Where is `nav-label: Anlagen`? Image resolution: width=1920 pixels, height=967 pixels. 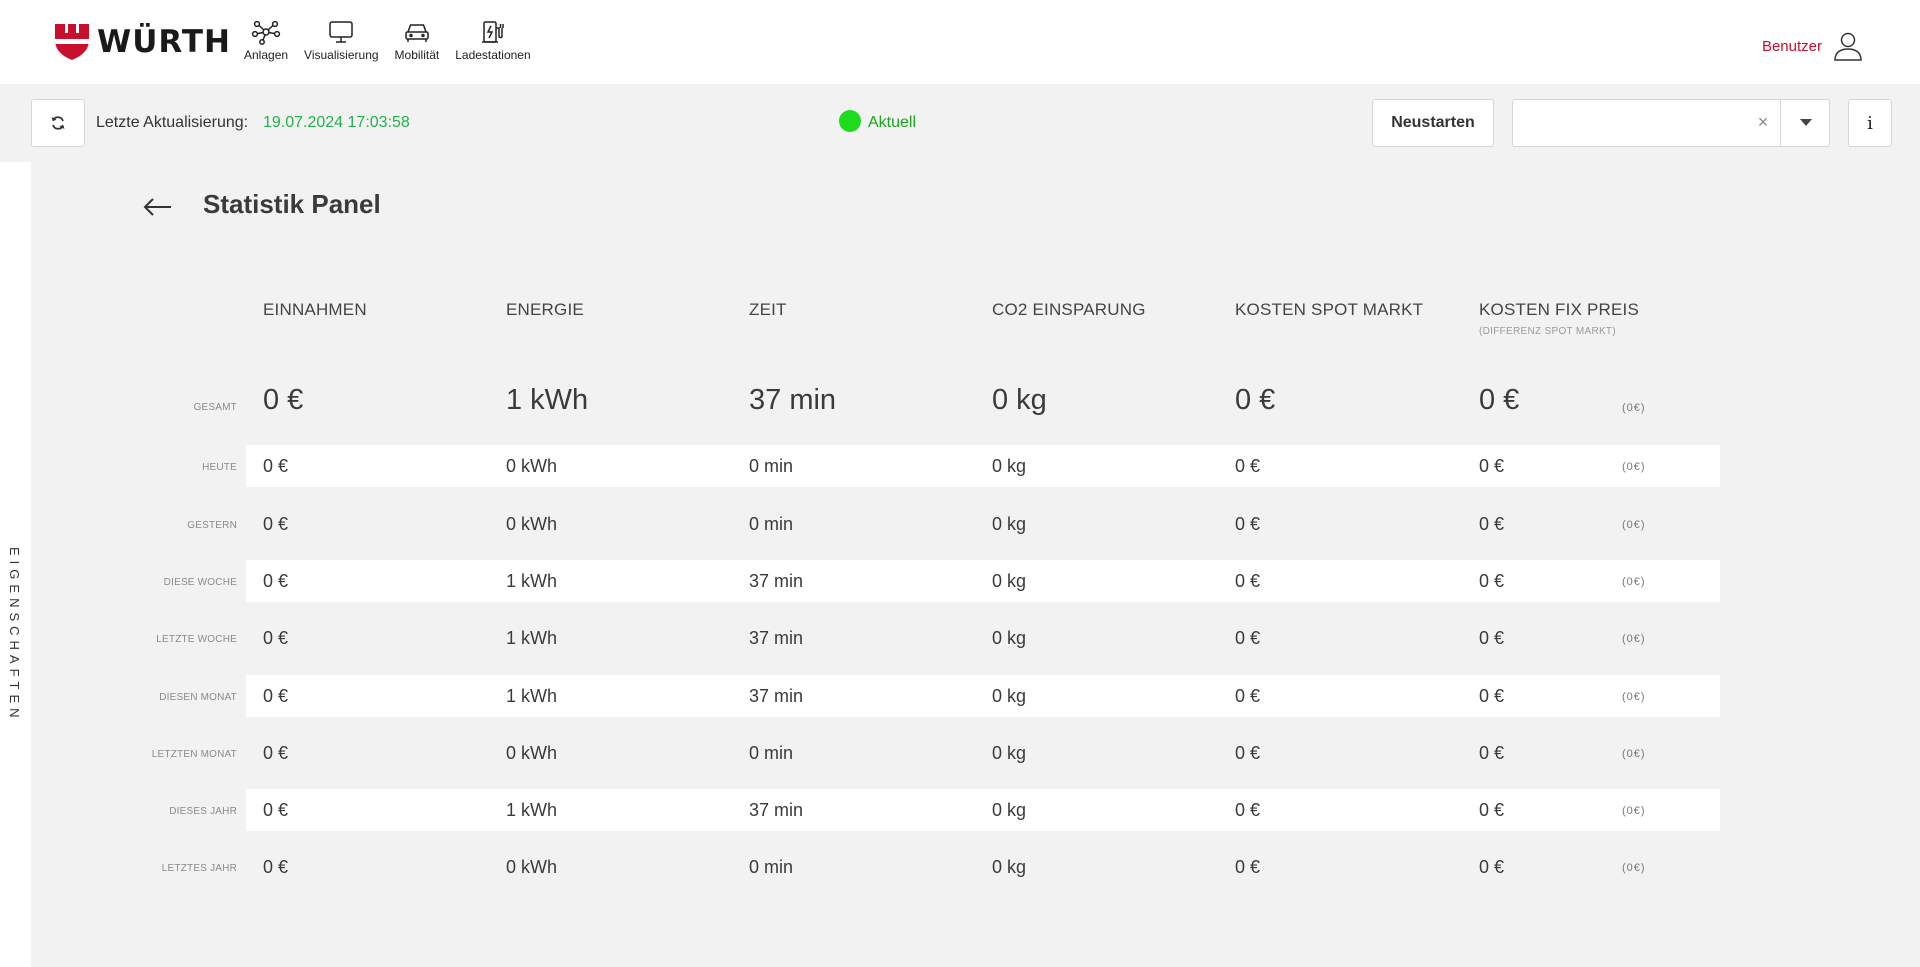 nav-label: Anlagen is located at coordinates (266, 55).